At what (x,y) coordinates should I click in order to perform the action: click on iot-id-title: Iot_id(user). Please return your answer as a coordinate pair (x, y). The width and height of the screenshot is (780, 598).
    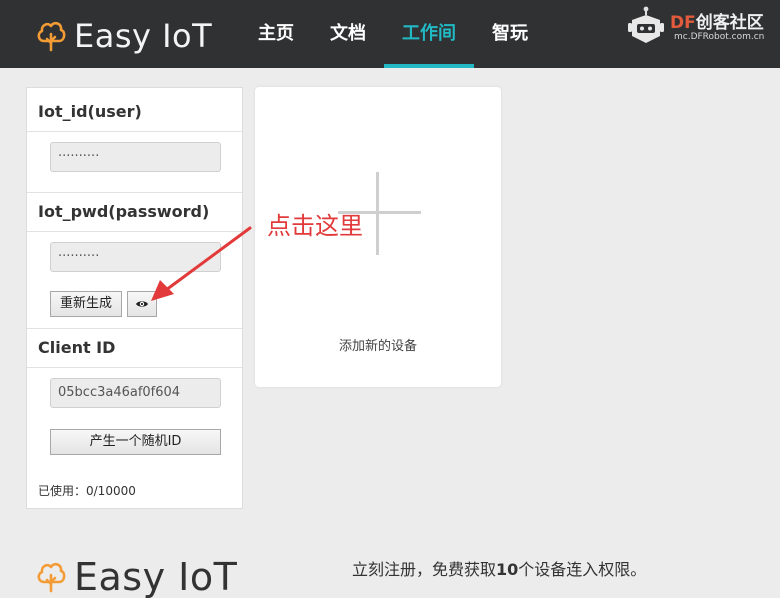
    Looking at the image, I should click on (134, 112).